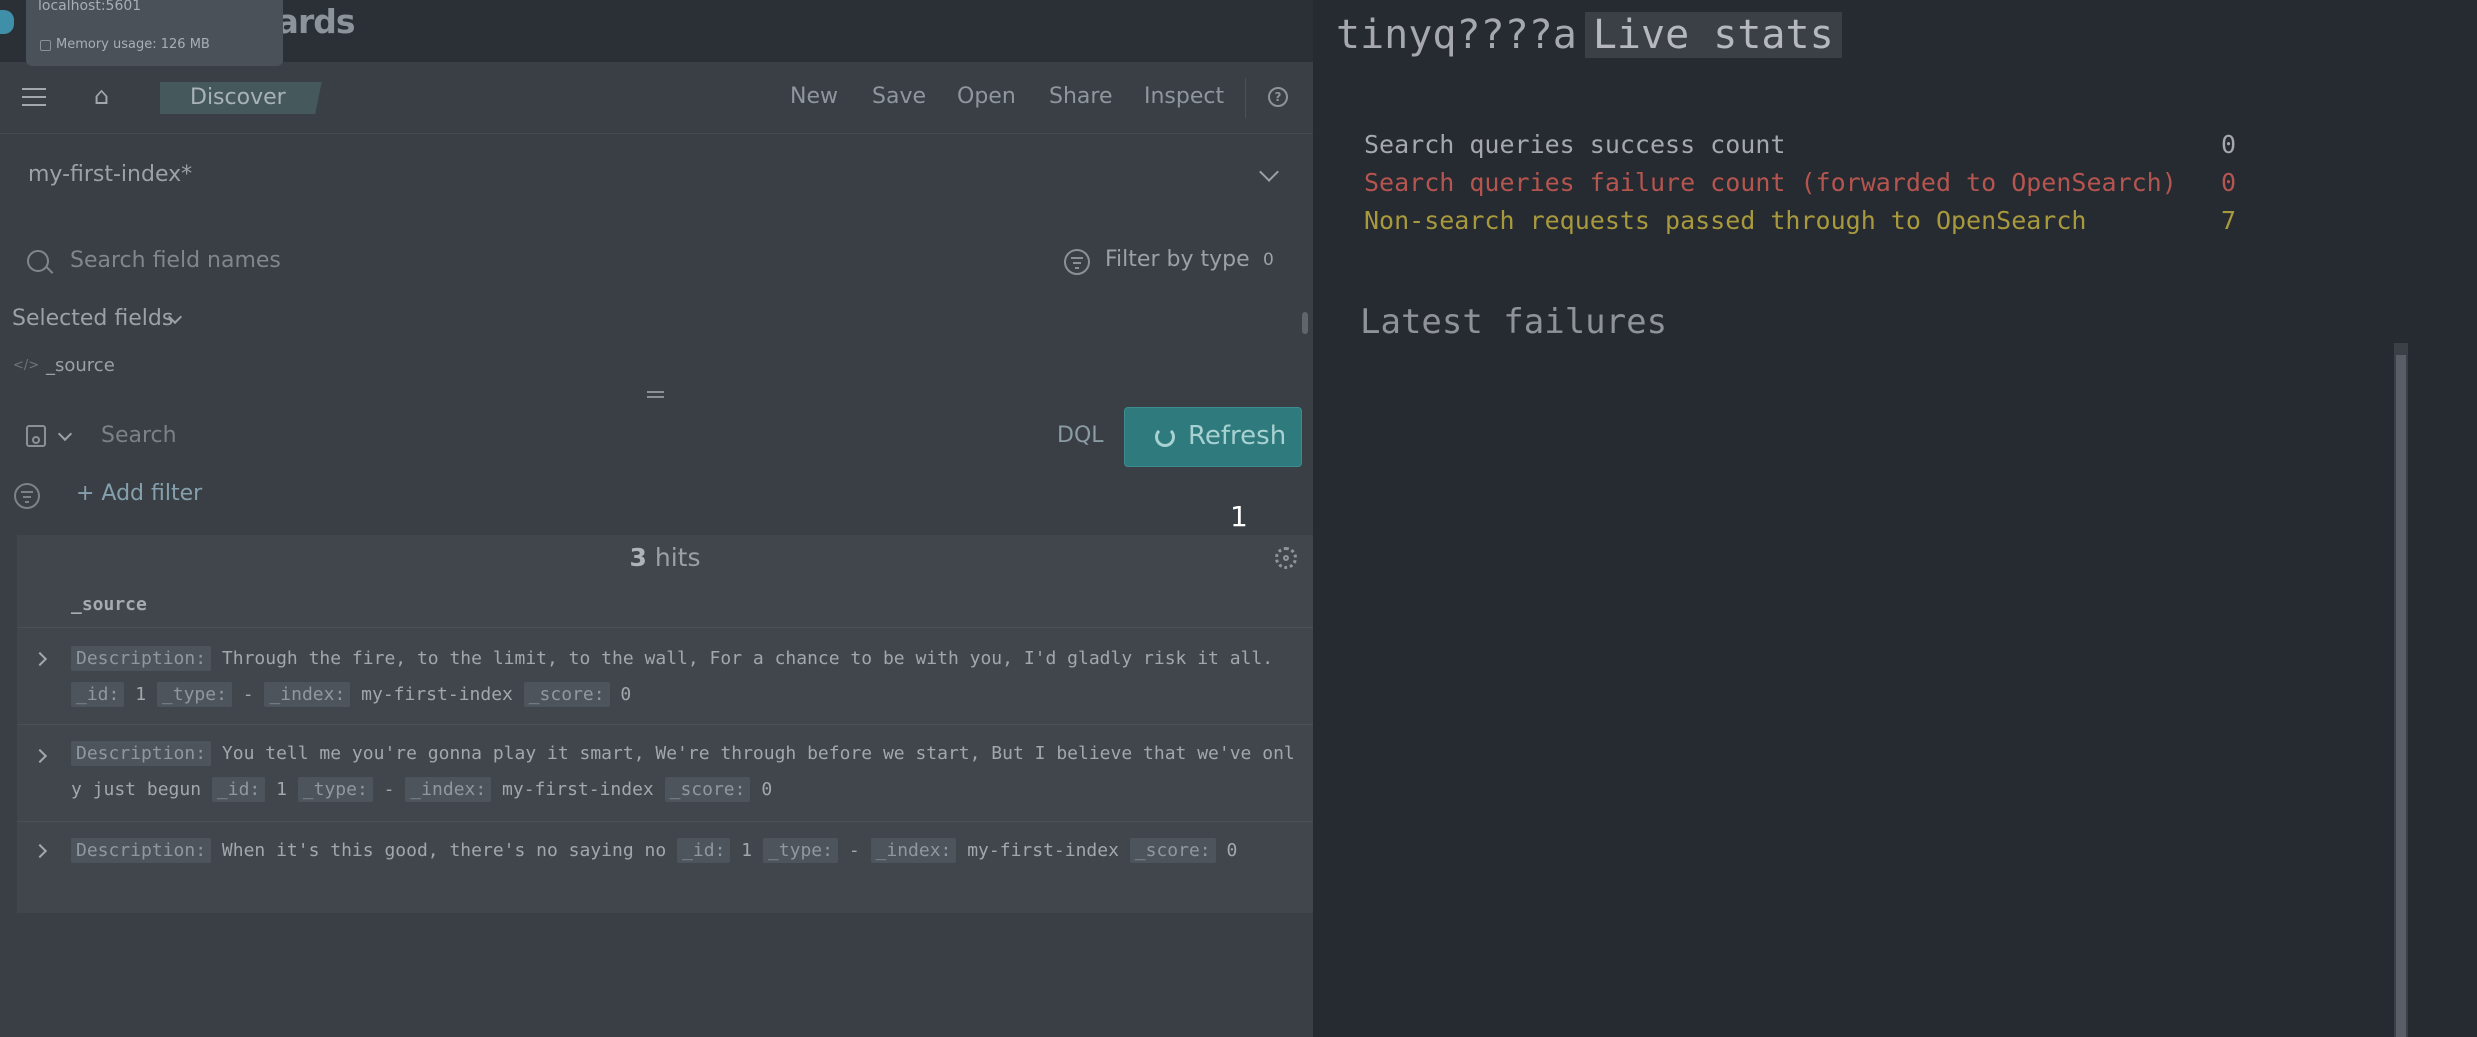 This screenshot has width=2477, height=1037. I want to click on step-marker: 1, so click(1239, 516).